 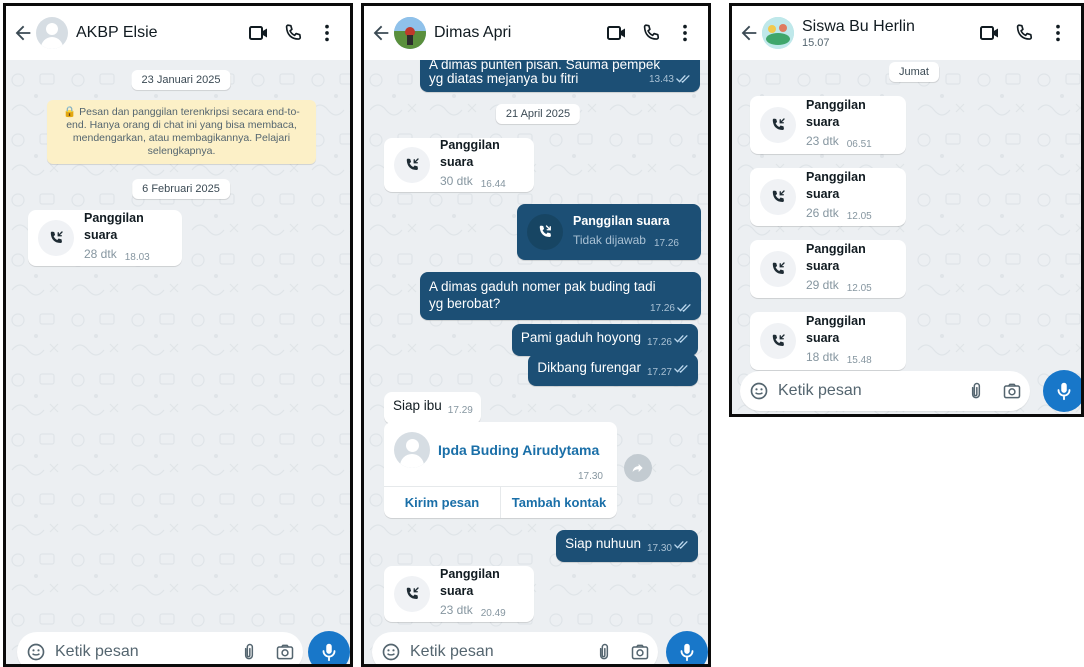 I want to click on contact-info: AKBP Elsie, so click(x=117, y=33).